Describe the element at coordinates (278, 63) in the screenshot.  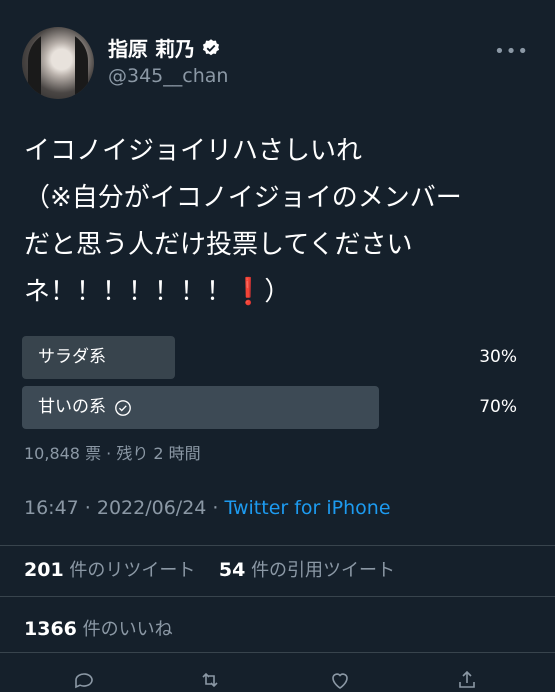
I see `tweet-header: 指原 莉乃 @345__chan •••` at that location.